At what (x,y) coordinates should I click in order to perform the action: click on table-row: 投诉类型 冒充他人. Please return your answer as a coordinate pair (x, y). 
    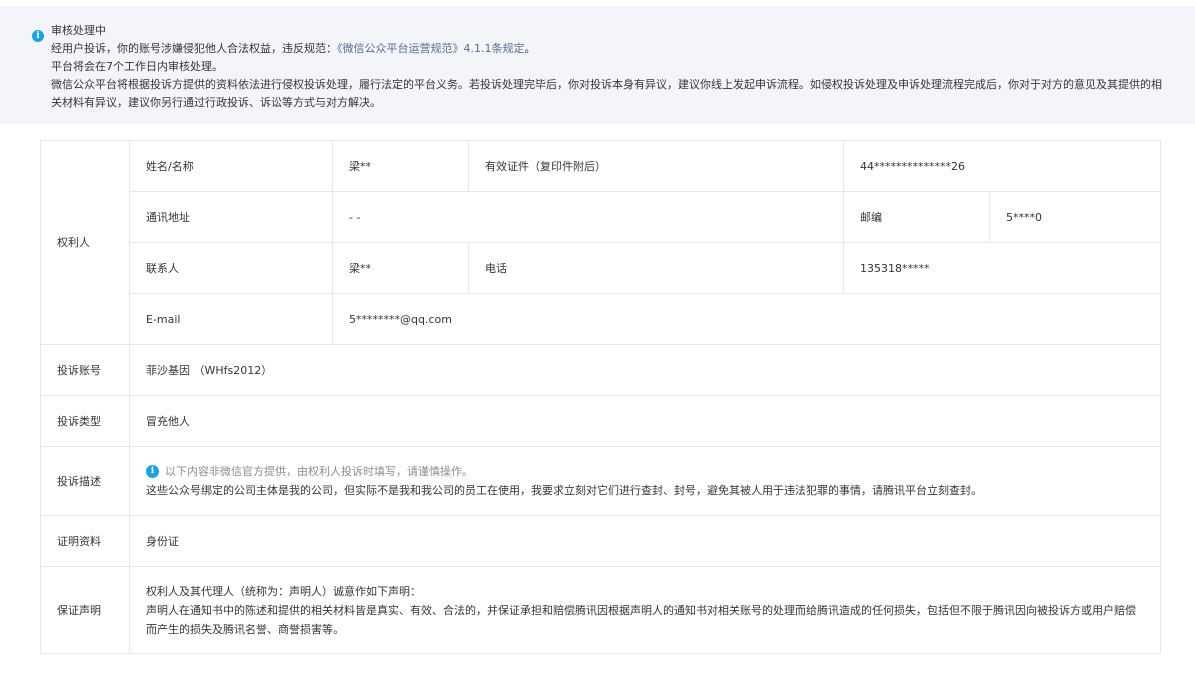
    Looking at the image, I should click on (600, 421).